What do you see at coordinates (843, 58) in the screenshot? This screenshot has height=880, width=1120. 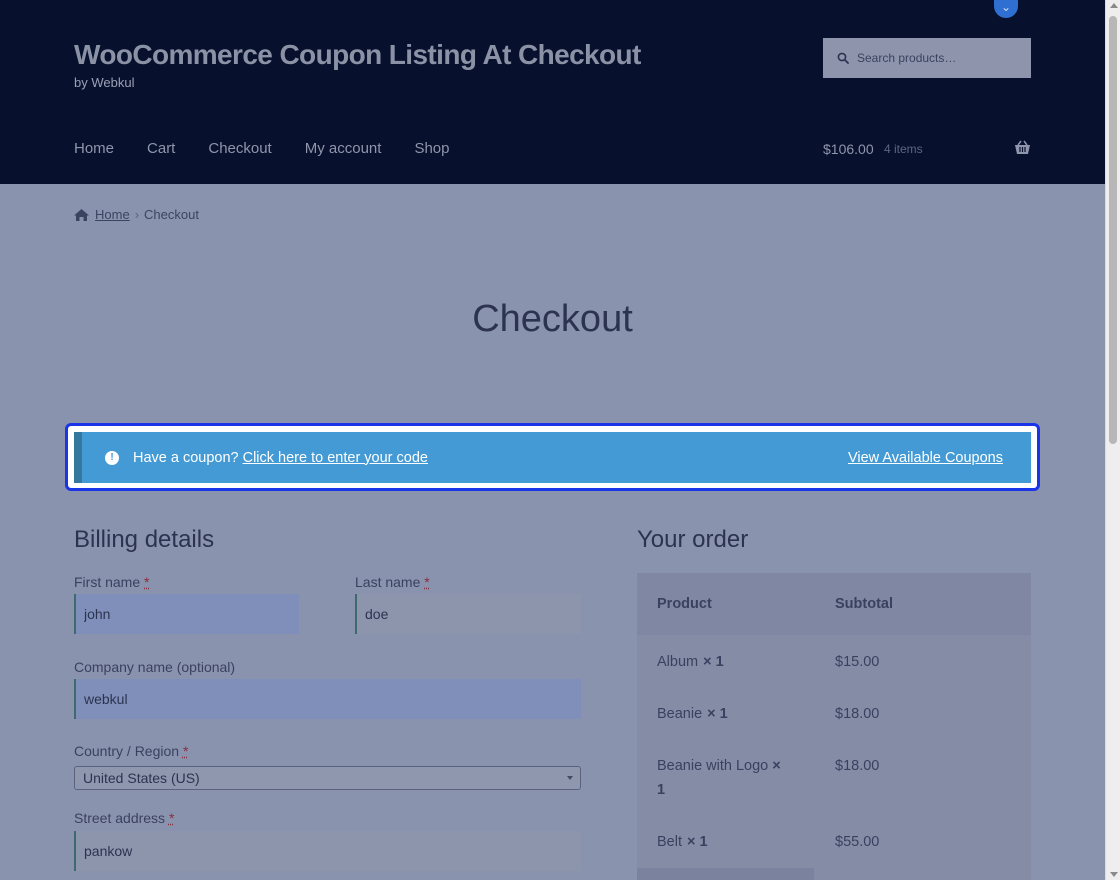 I see `search-icon` at bounding box center [843, 58].